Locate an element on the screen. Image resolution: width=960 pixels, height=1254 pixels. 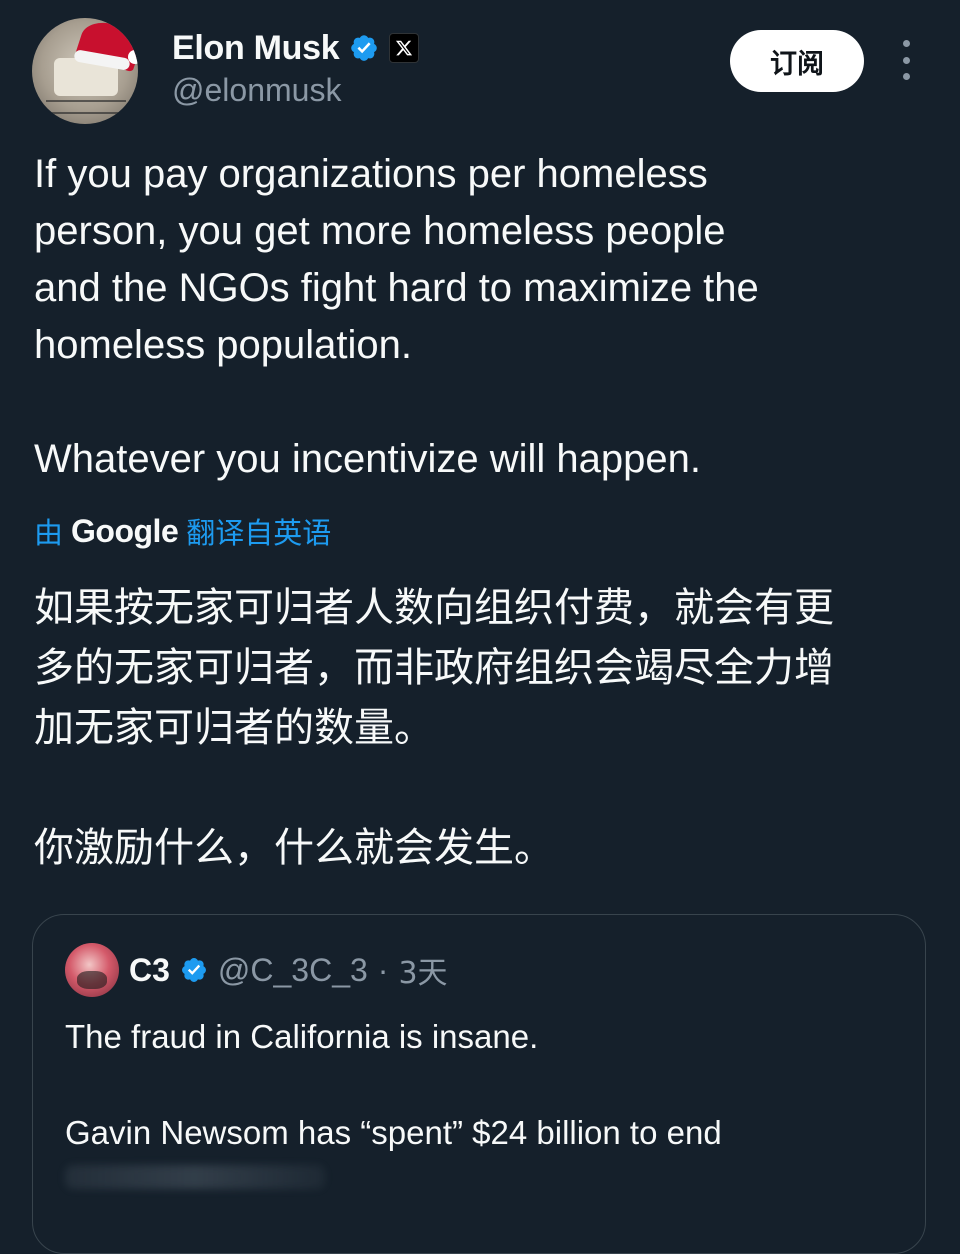
translation-attribution: 由 Google 翻译自英语 is located at coordinates (182, 531).